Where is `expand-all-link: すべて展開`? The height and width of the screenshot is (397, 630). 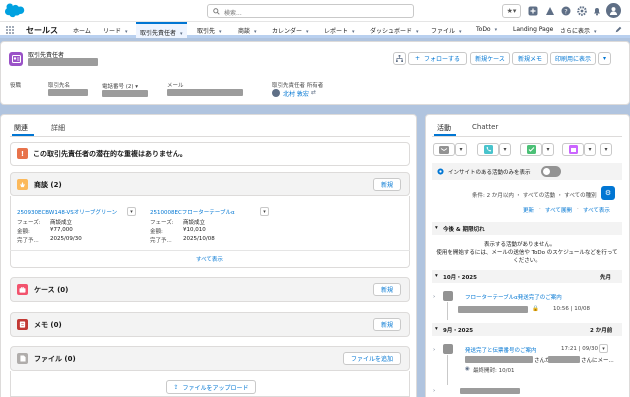
expand-all-link: すべて展開 is located at coordinates (558, 210).